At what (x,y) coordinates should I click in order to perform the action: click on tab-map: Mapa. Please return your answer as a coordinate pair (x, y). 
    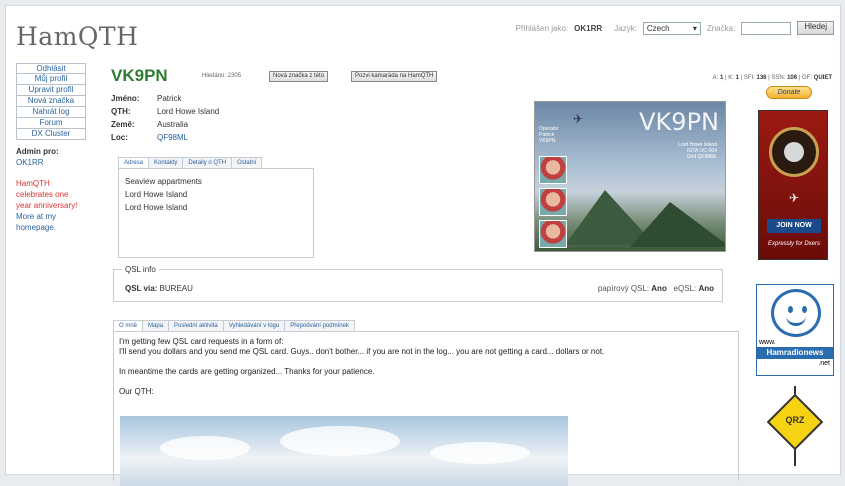
    Looking at the image, I should click on (156, 325).